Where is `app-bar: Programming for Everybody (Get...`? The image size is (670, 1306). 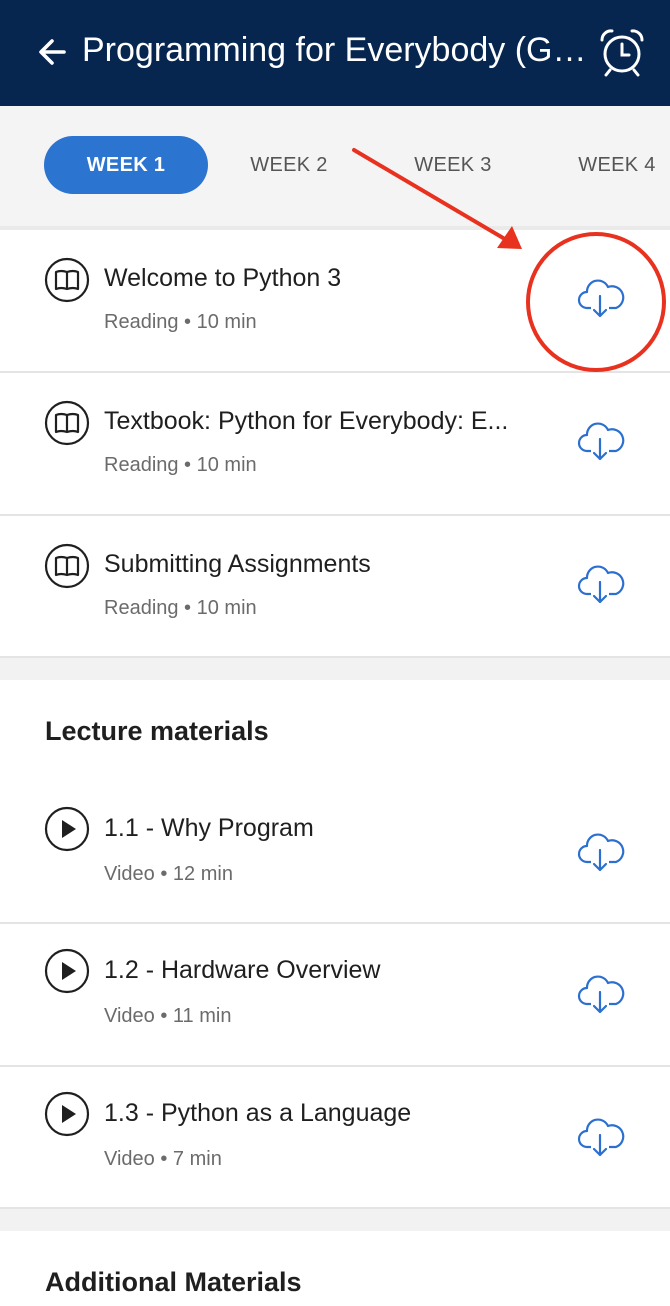
app-bar: Programming for Everybody (Get... is located at coordinates (335, 53).